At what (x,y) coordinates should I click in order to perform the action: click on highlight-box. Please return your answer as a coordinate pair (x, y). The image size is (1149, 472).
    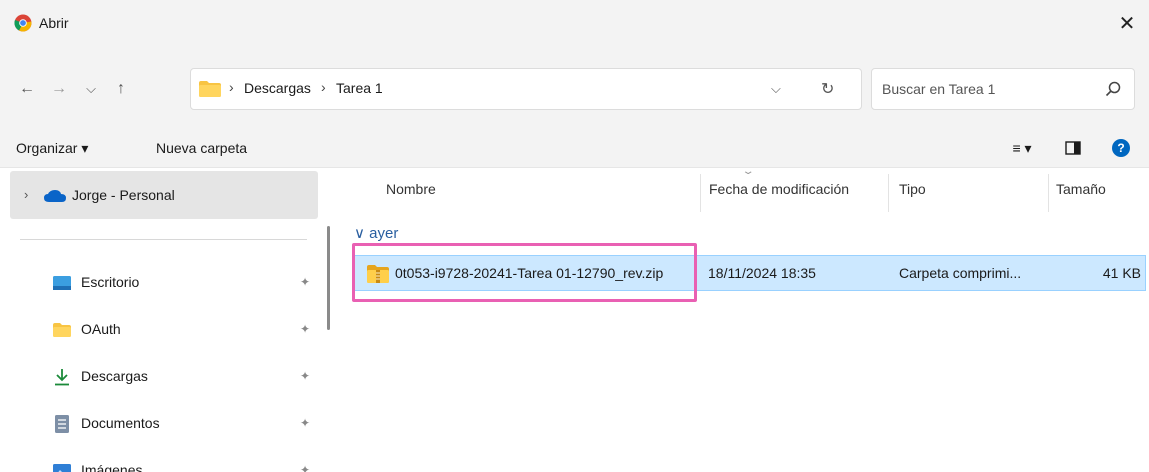
    Looking at the image, I should click on (524, 272).